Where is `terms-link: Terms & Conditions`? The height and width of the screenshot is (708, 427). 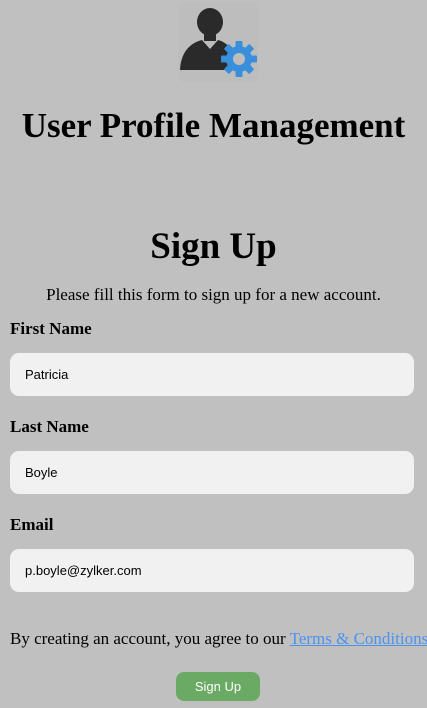 terms-link: Terms & Conditions is located at coordinates (358, 638).